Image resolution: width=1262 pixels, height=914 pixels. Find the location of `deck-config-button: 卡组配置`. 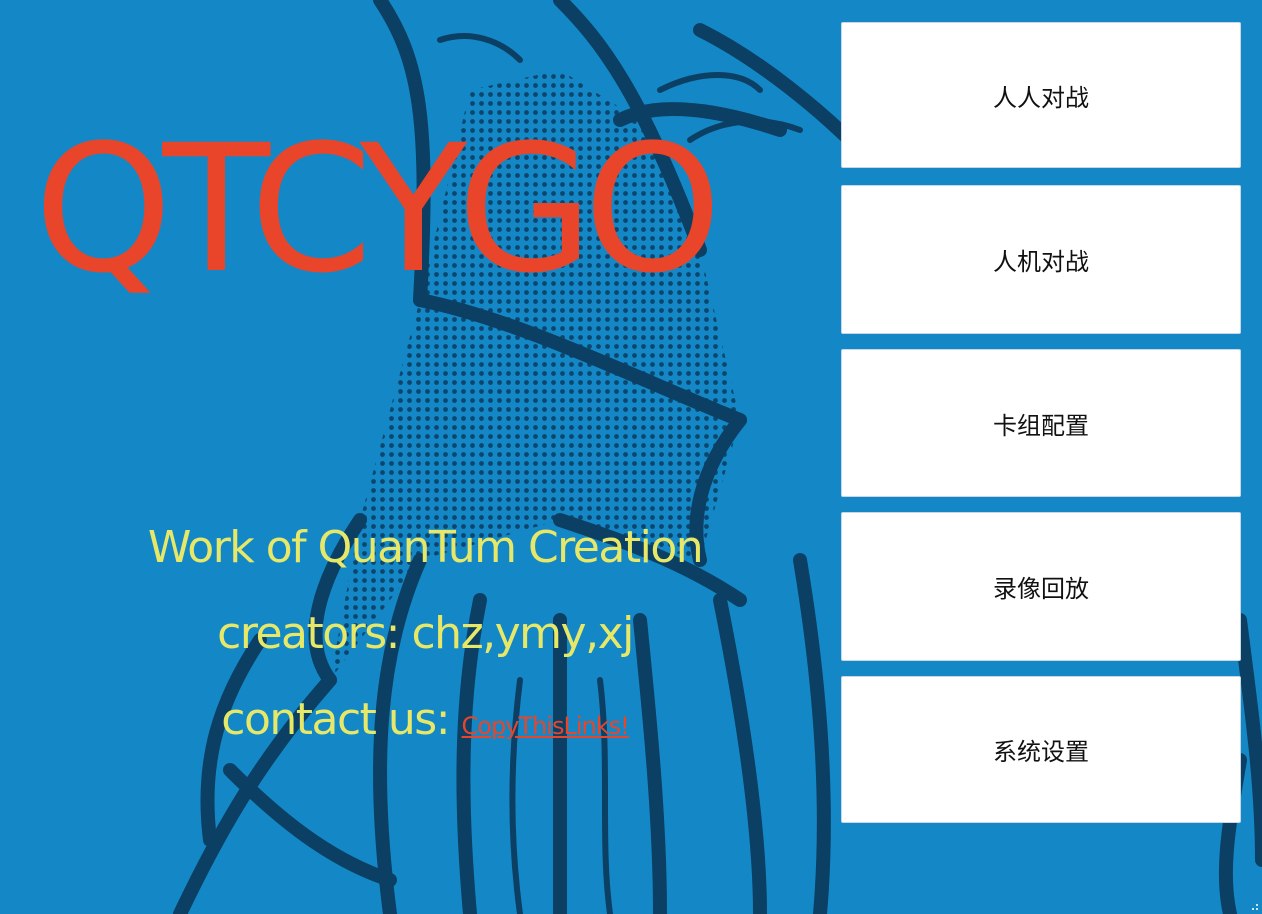

deck-config-button: 卡组配置 is located at coordinates (1041, 423).